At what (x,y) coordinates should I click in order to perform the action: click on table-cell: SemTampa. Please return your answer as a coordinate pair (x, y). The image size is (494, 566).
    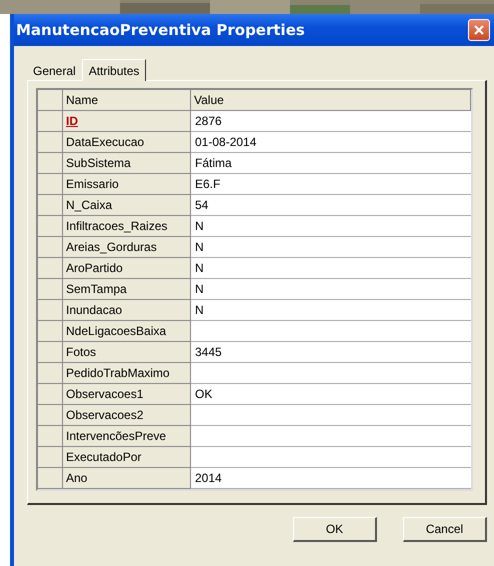
    Looking at the image, I should click on (127, 289).